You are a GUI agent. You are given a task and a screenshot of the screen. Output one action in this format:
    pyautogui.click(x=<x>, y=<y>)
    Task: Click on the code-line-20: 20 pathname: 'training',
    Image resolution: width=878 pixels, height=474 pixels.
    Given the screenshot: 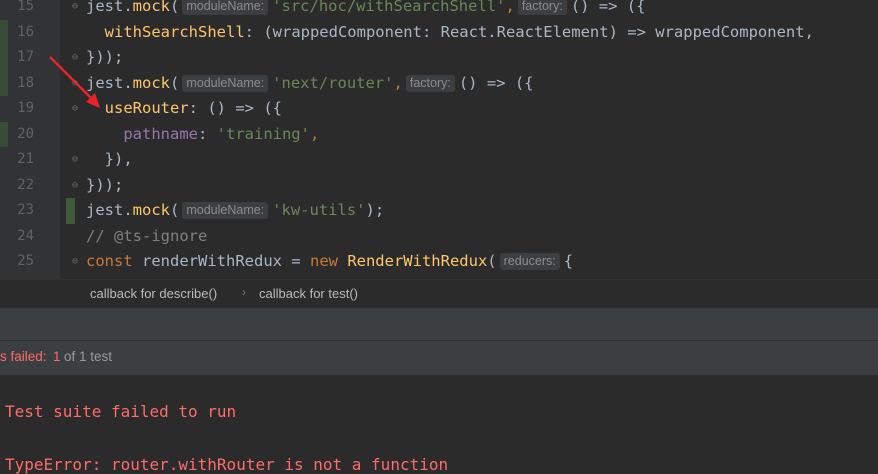 What is the action you would take?
    pyautogui.click(x=439, y=134)
    